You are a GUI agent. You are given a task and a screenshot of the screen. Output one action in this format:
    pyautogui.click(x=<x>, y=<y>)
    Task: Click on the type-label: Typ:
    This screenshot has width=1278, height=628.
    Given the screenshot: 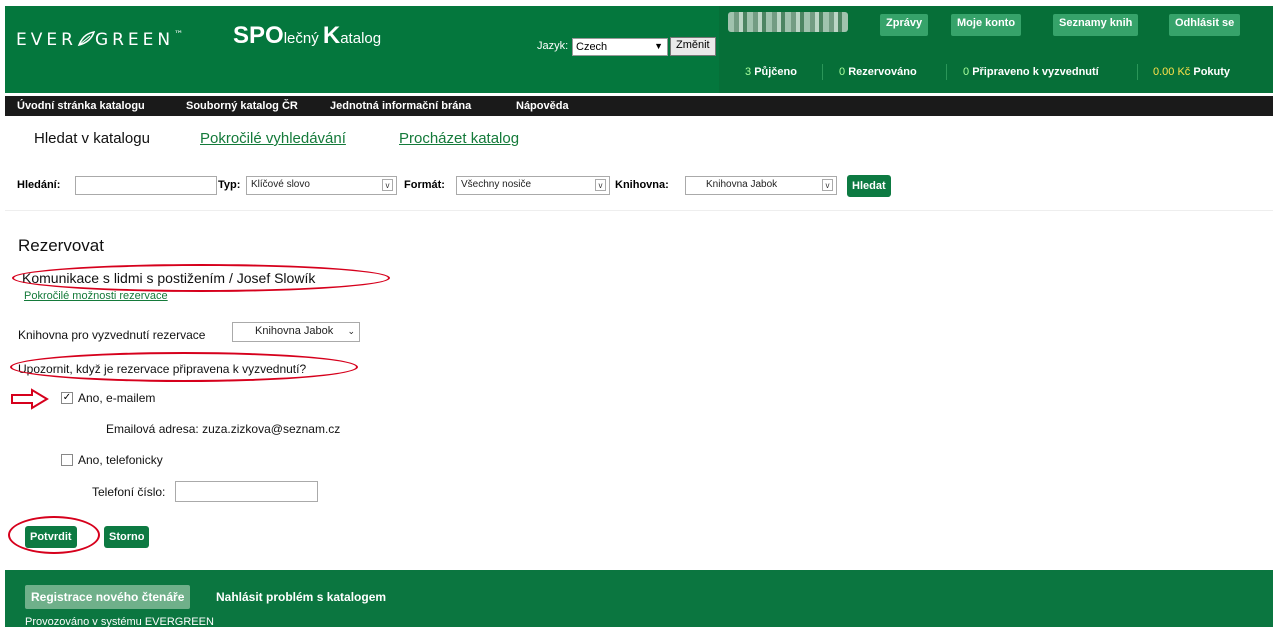 What is the action you would take?
    pyautogui.click(x=229, y=185)
    